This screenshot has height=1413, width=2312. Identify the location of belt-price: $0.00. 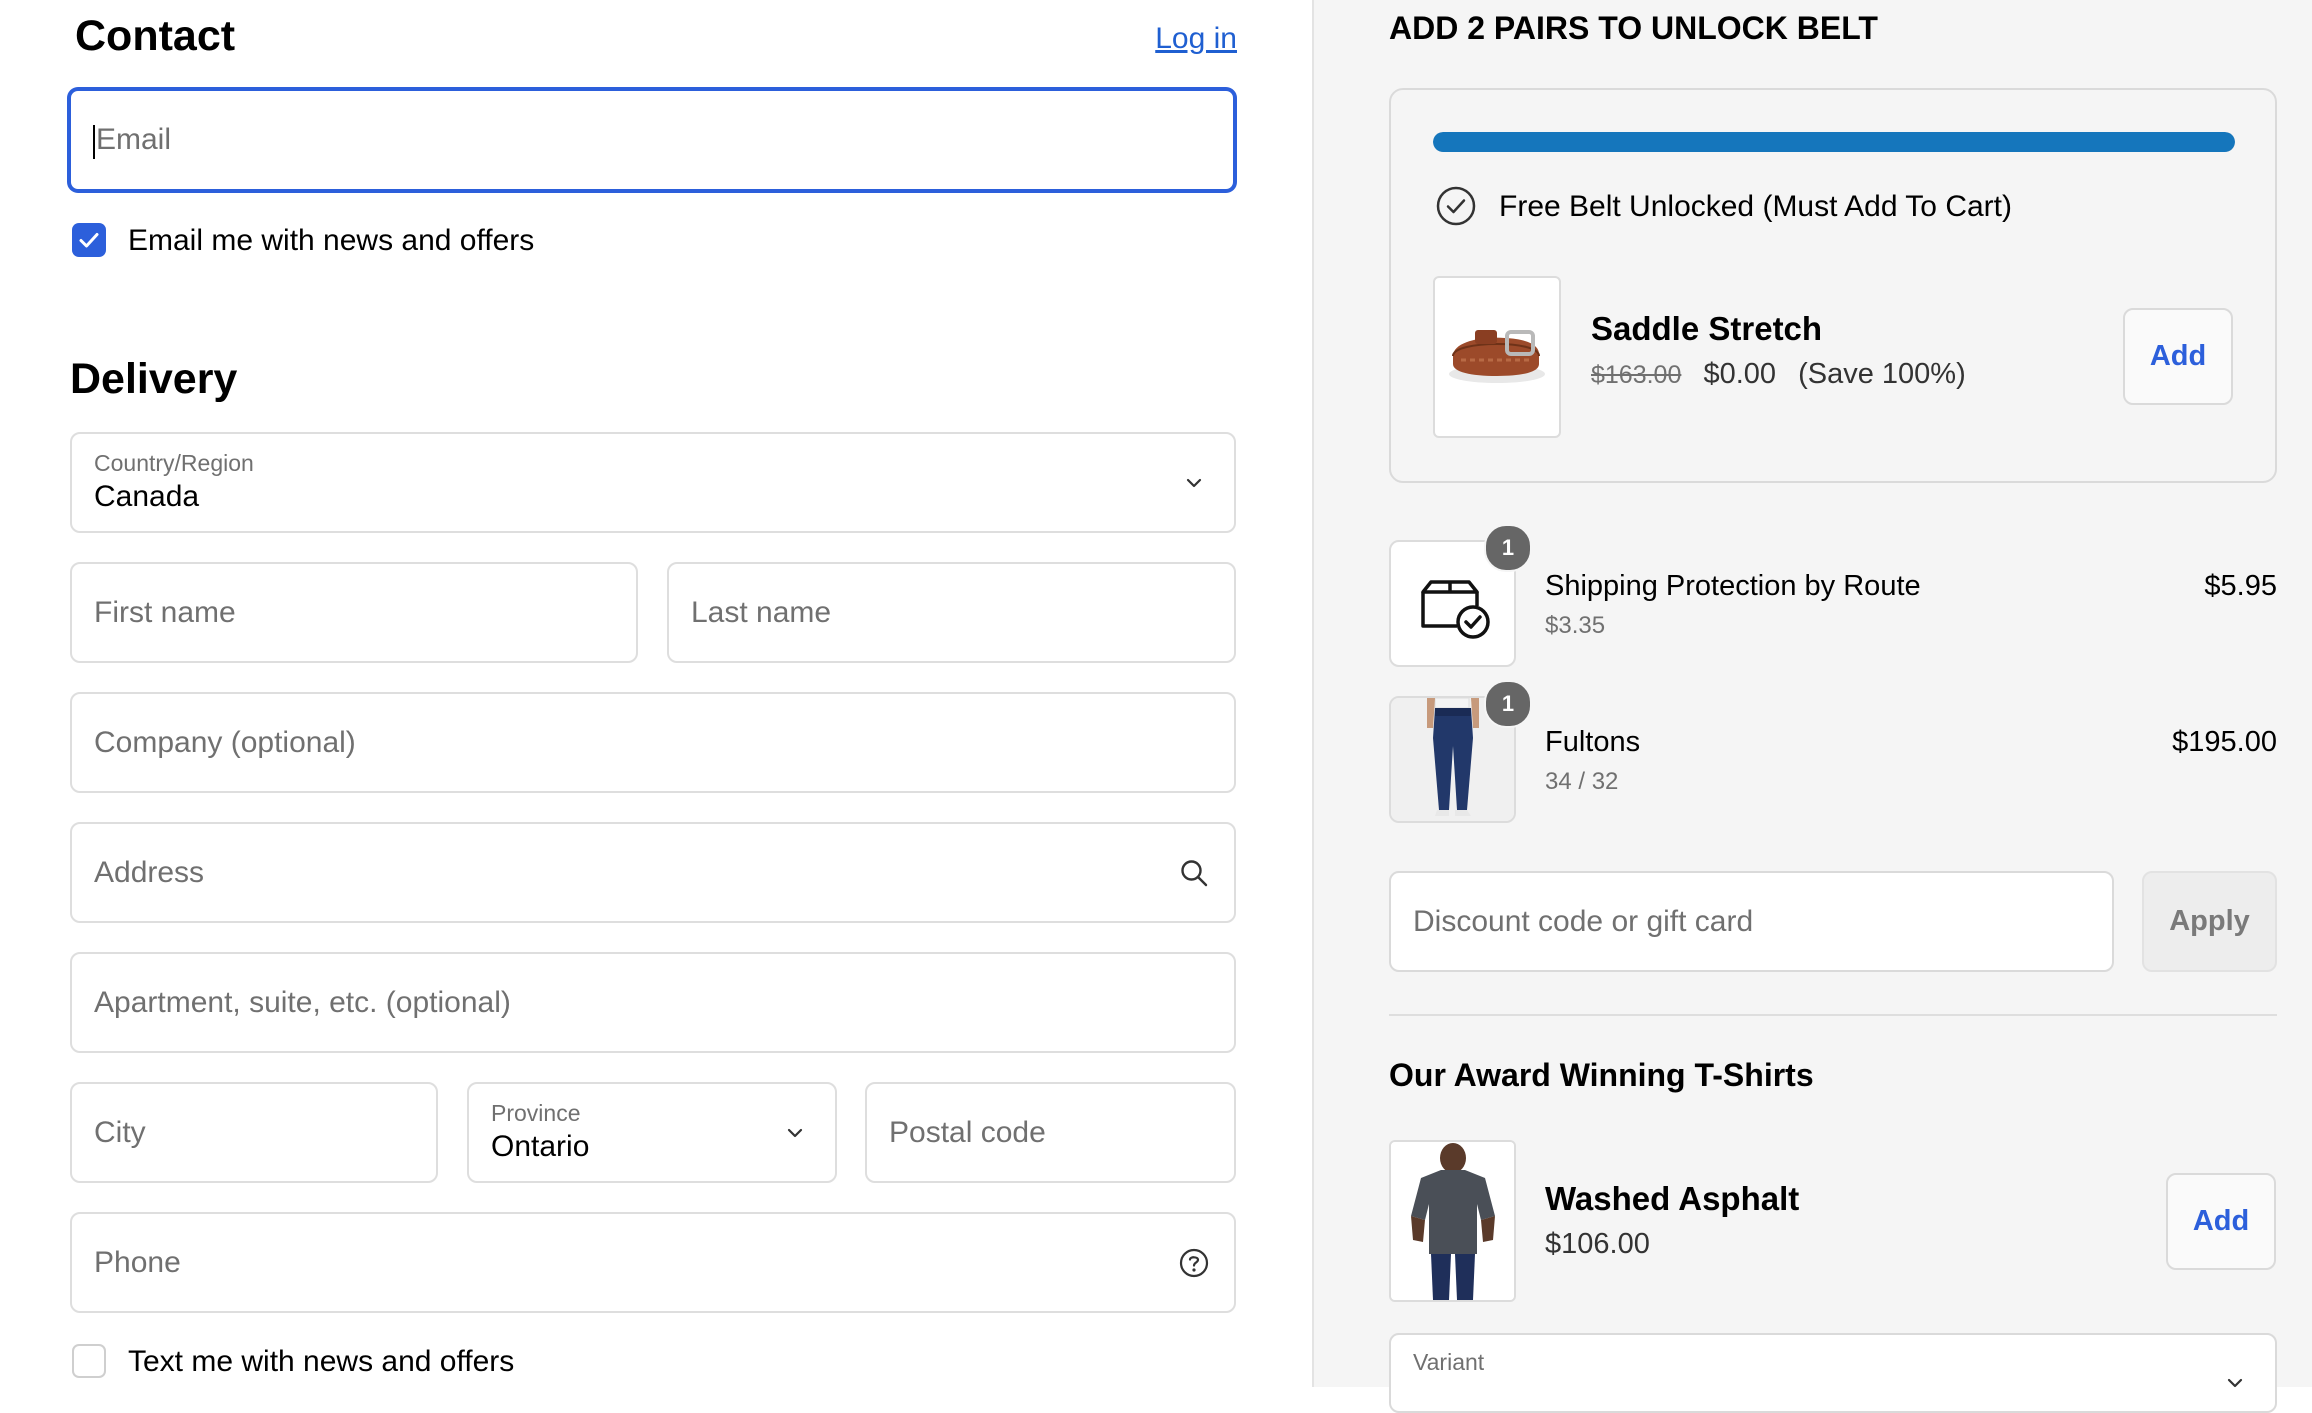
(1740, 374).